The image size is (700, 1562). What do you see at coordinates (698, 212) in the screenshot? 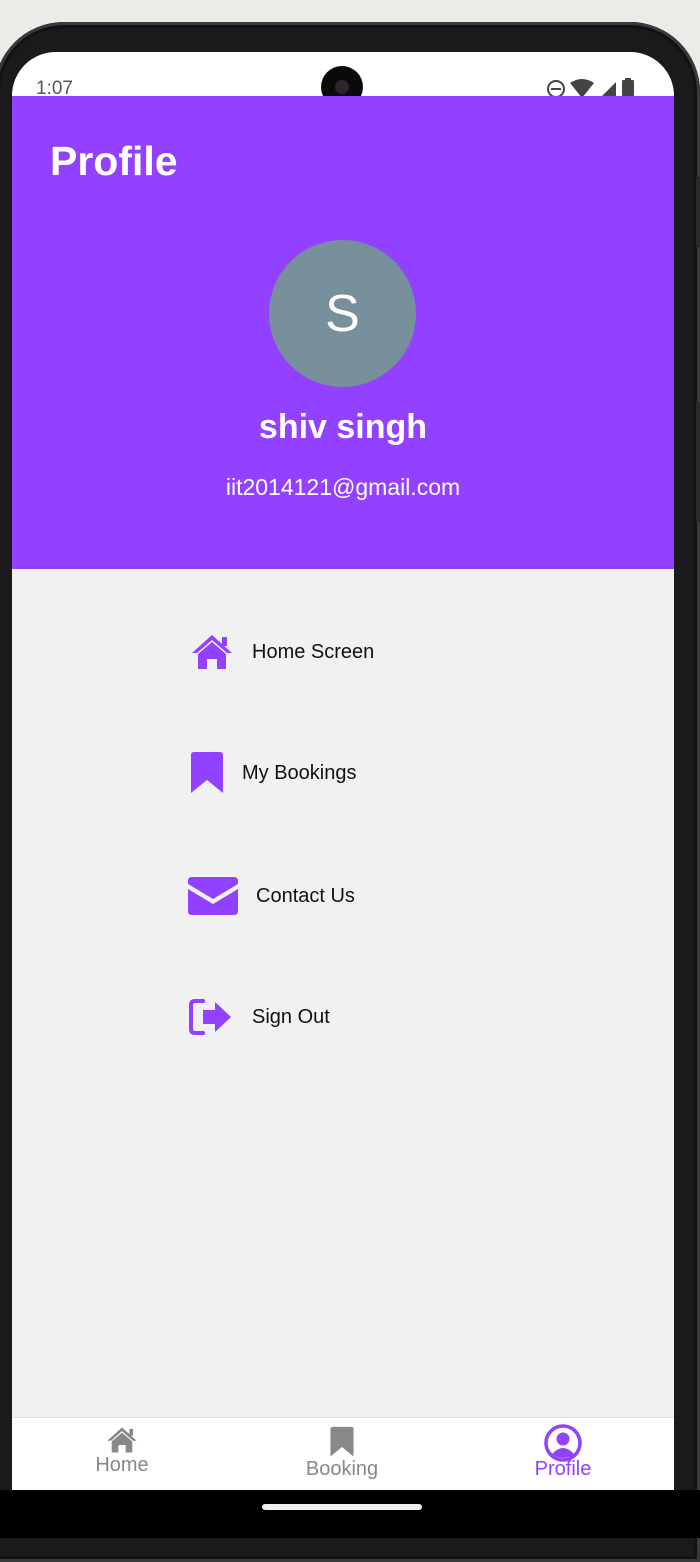
I see `power-button` at bounding box center [698, 212].